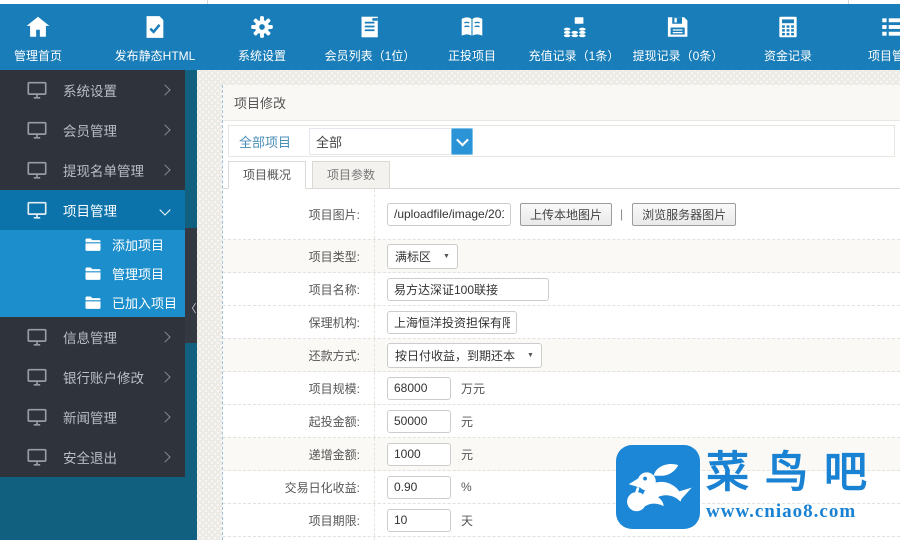 This screenshot has width=900, height=540. I want to click on nav-label: 会员列表（1位）, so click(370, 56).